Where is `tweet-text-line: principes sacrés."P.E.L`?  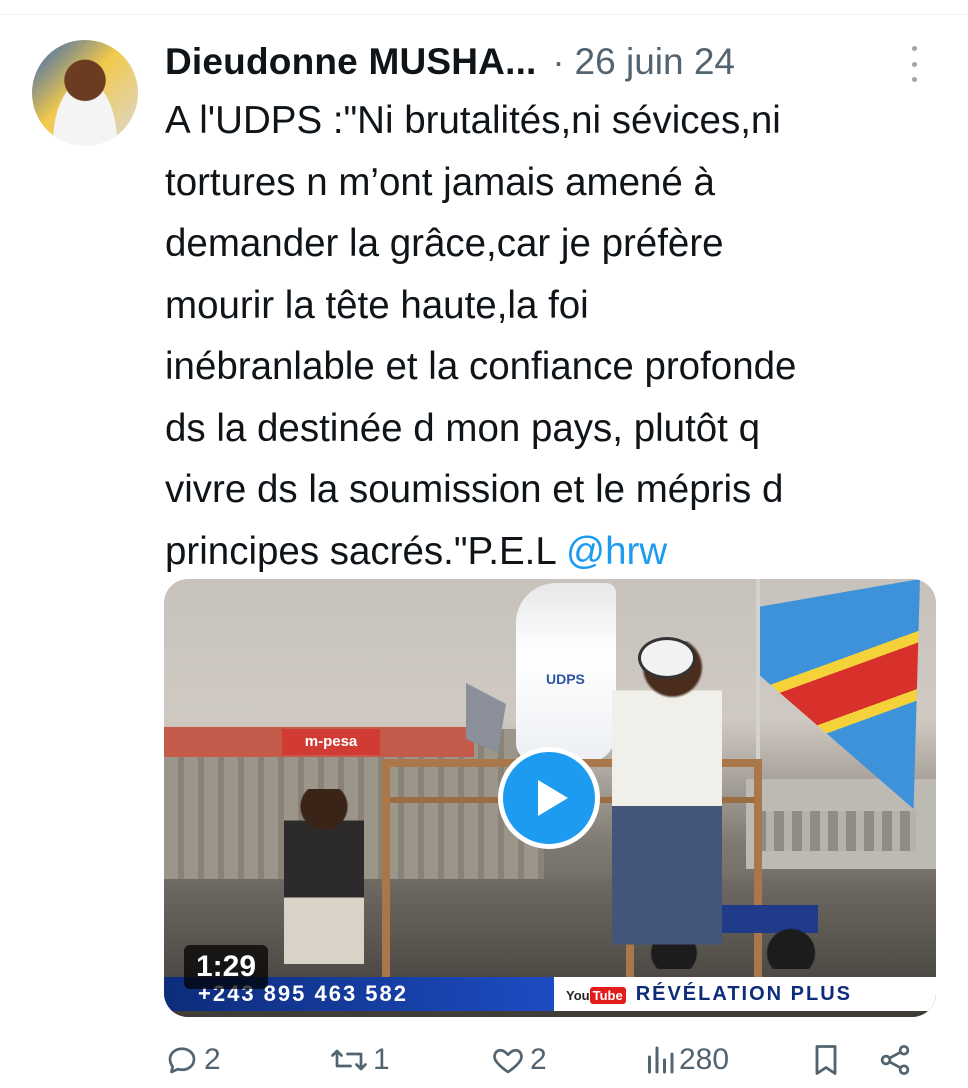
tweet-text-line: principes sacrés."P.E.L is located at coordinates (365, 551).